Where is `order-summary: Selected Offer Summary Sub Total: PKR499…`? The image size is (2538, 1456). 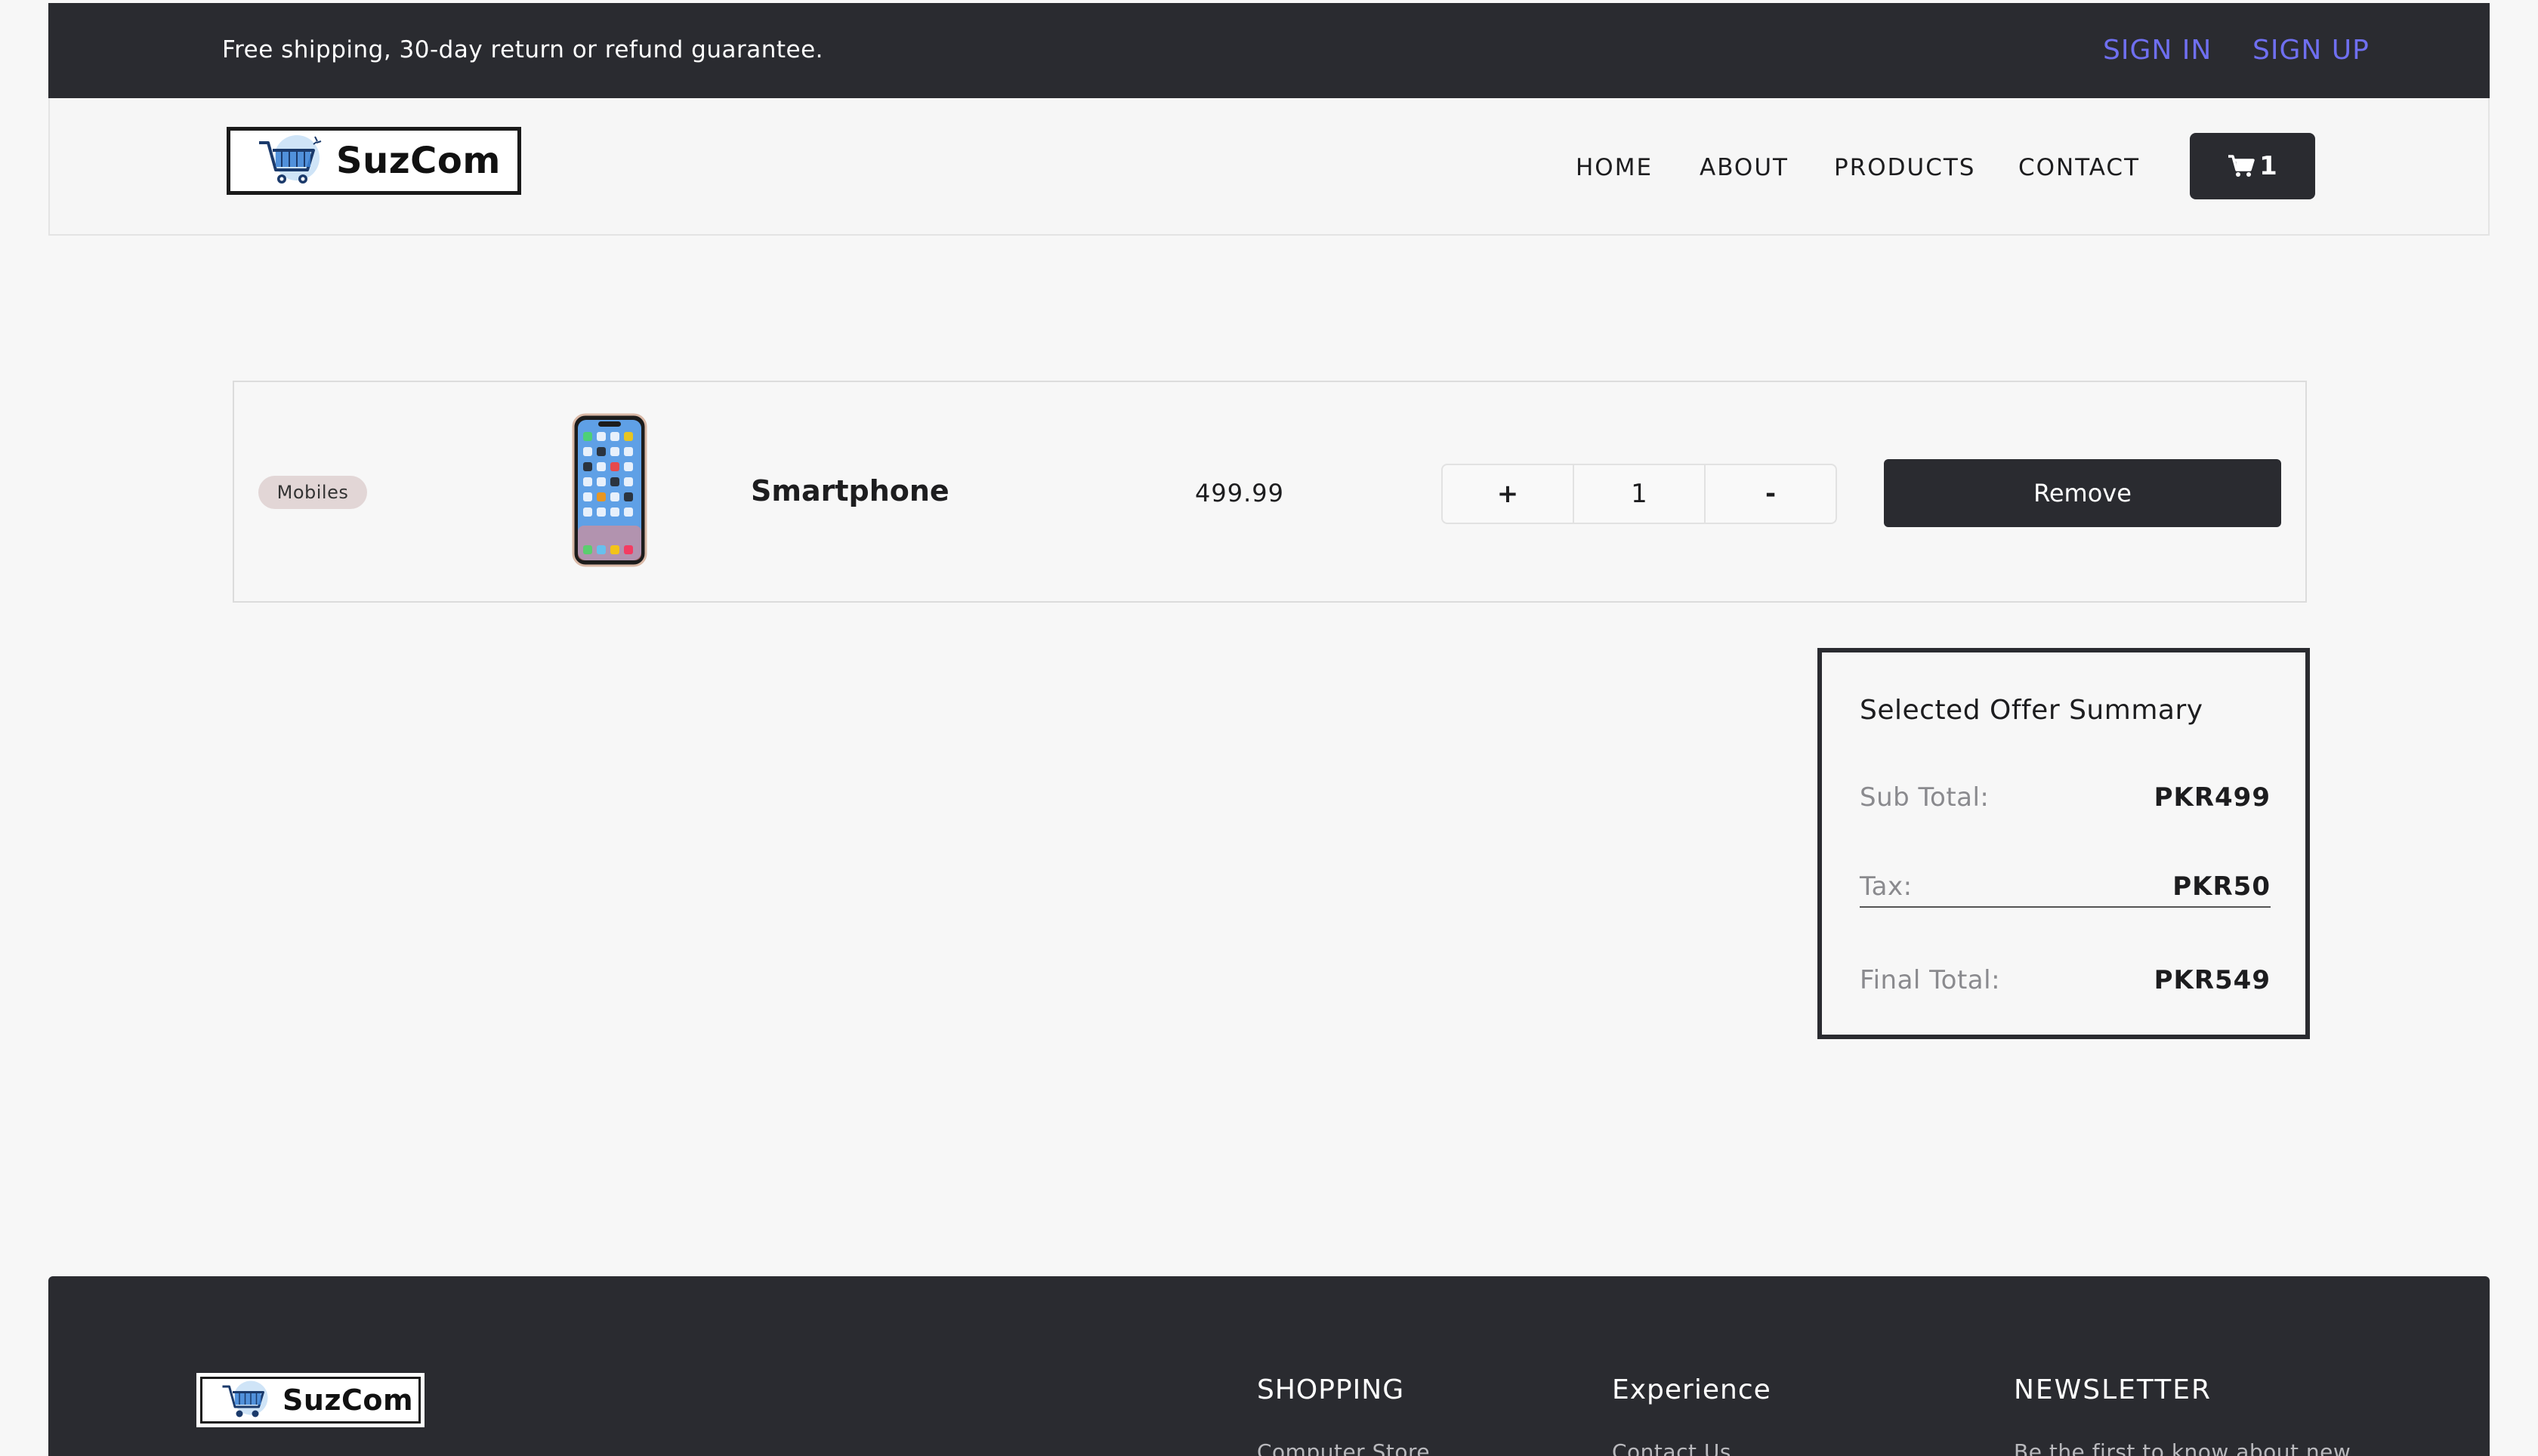 order-summary: Selected Offer Summary Sub Total: PKR499… is located at coordinates (2063, 843).